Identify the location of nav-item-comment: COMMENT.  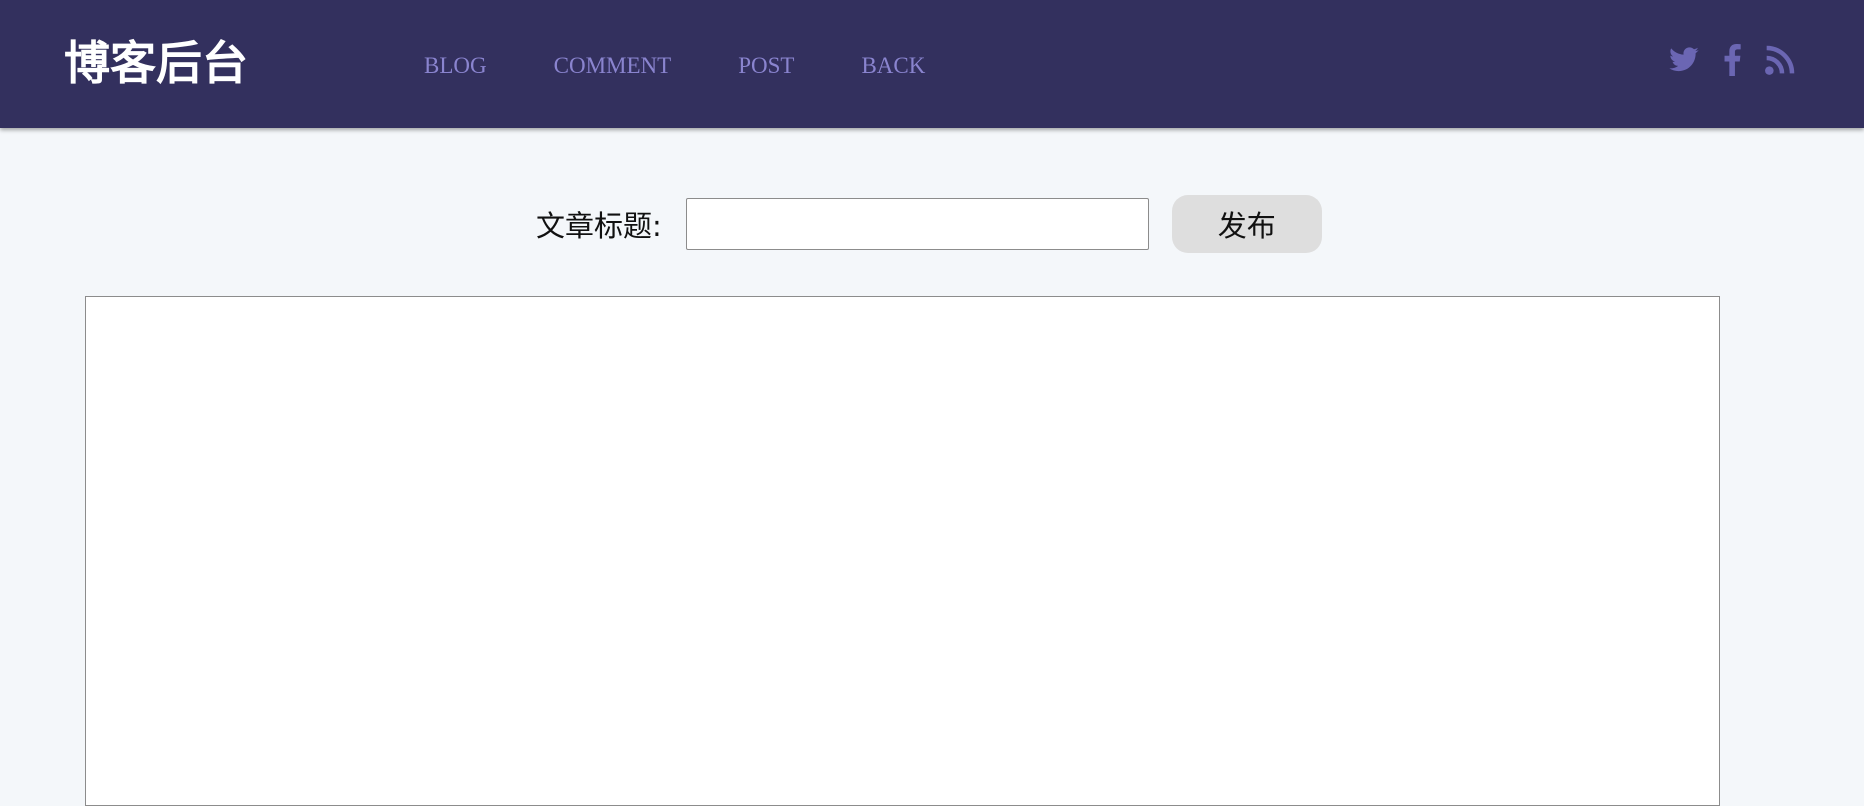
(613, 66).